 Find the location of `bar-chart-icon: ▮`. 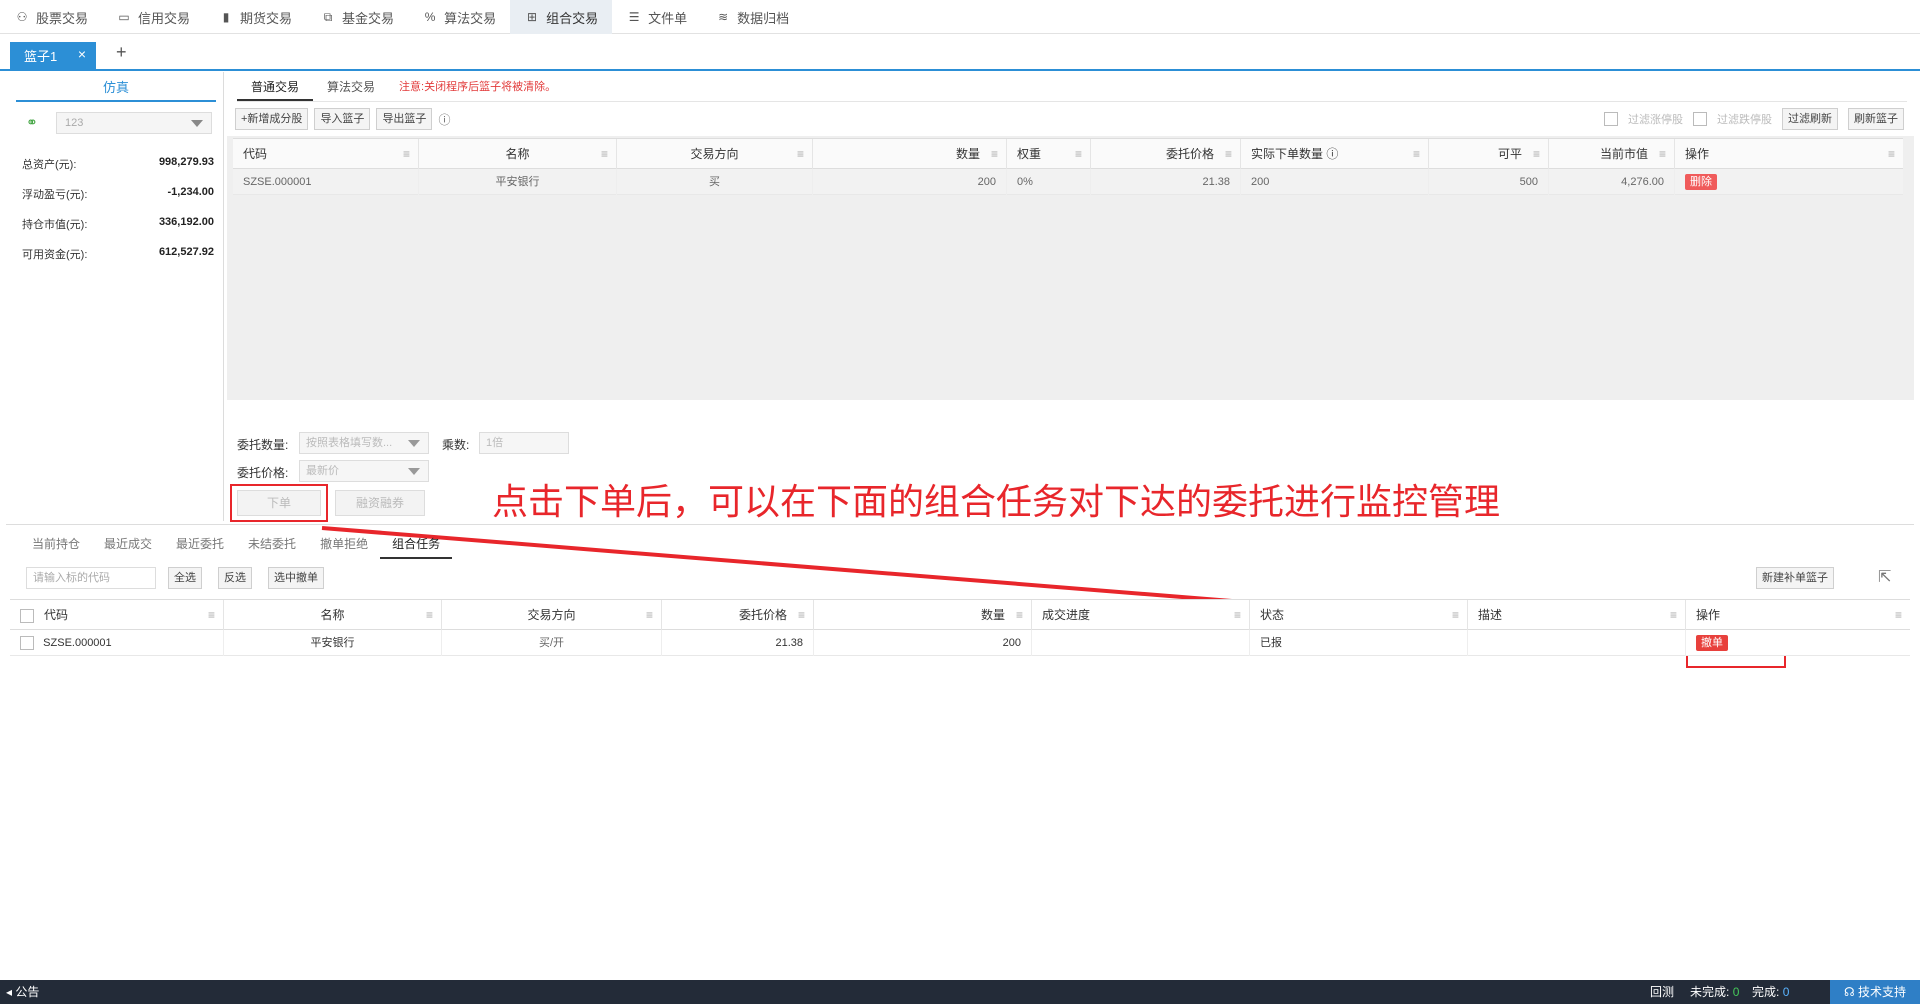

bar-chart-icon: ▮ is located at coordinates (226, 17).